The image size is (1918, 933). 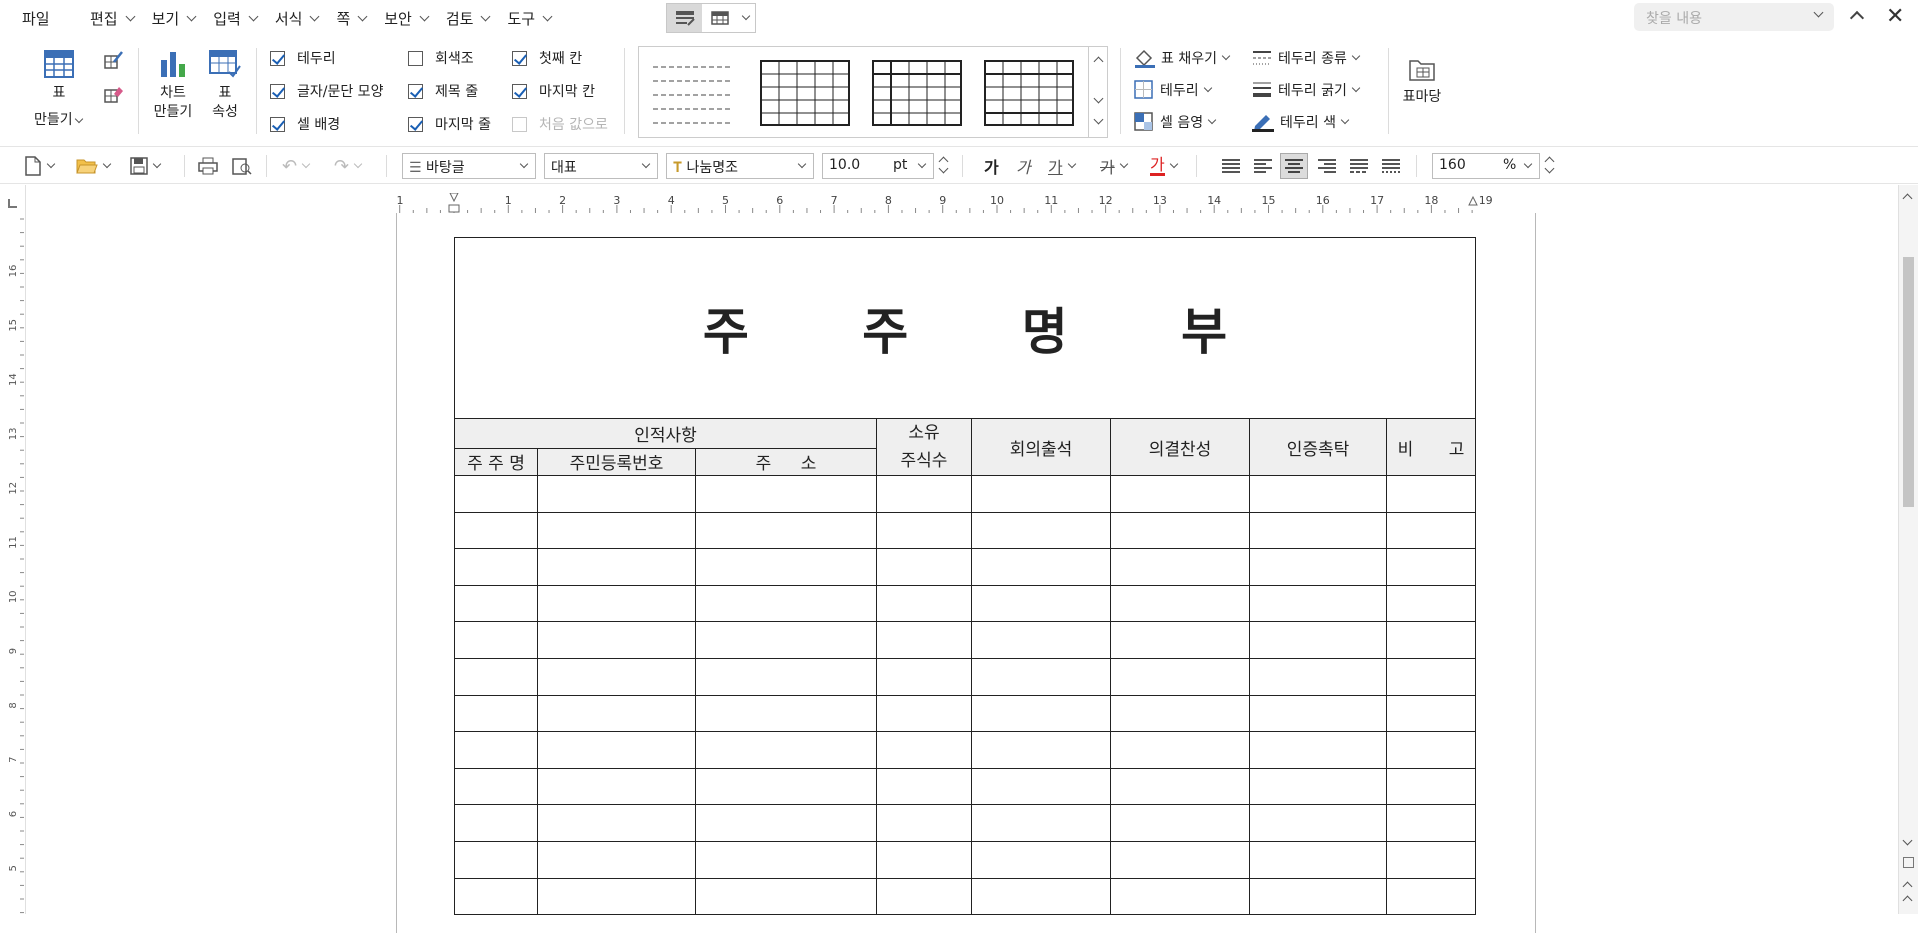 I want to click on cell-background-checkbox: 셀 배경, so click(x=305, y=124).